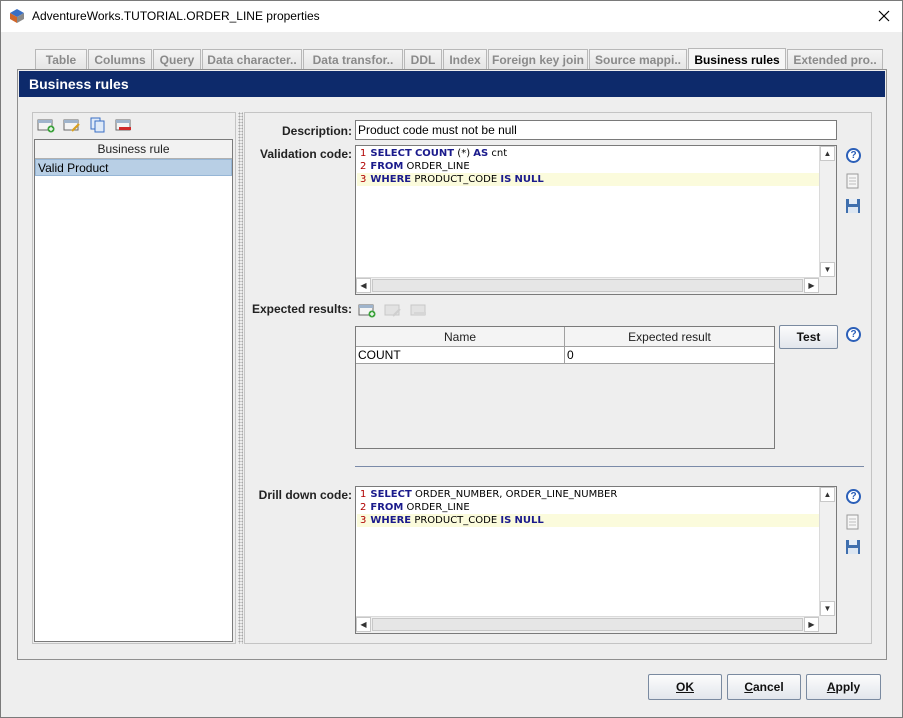 This screenshot has width=903, height=718. I want to click on add-rule-icon, so click(46, 125).